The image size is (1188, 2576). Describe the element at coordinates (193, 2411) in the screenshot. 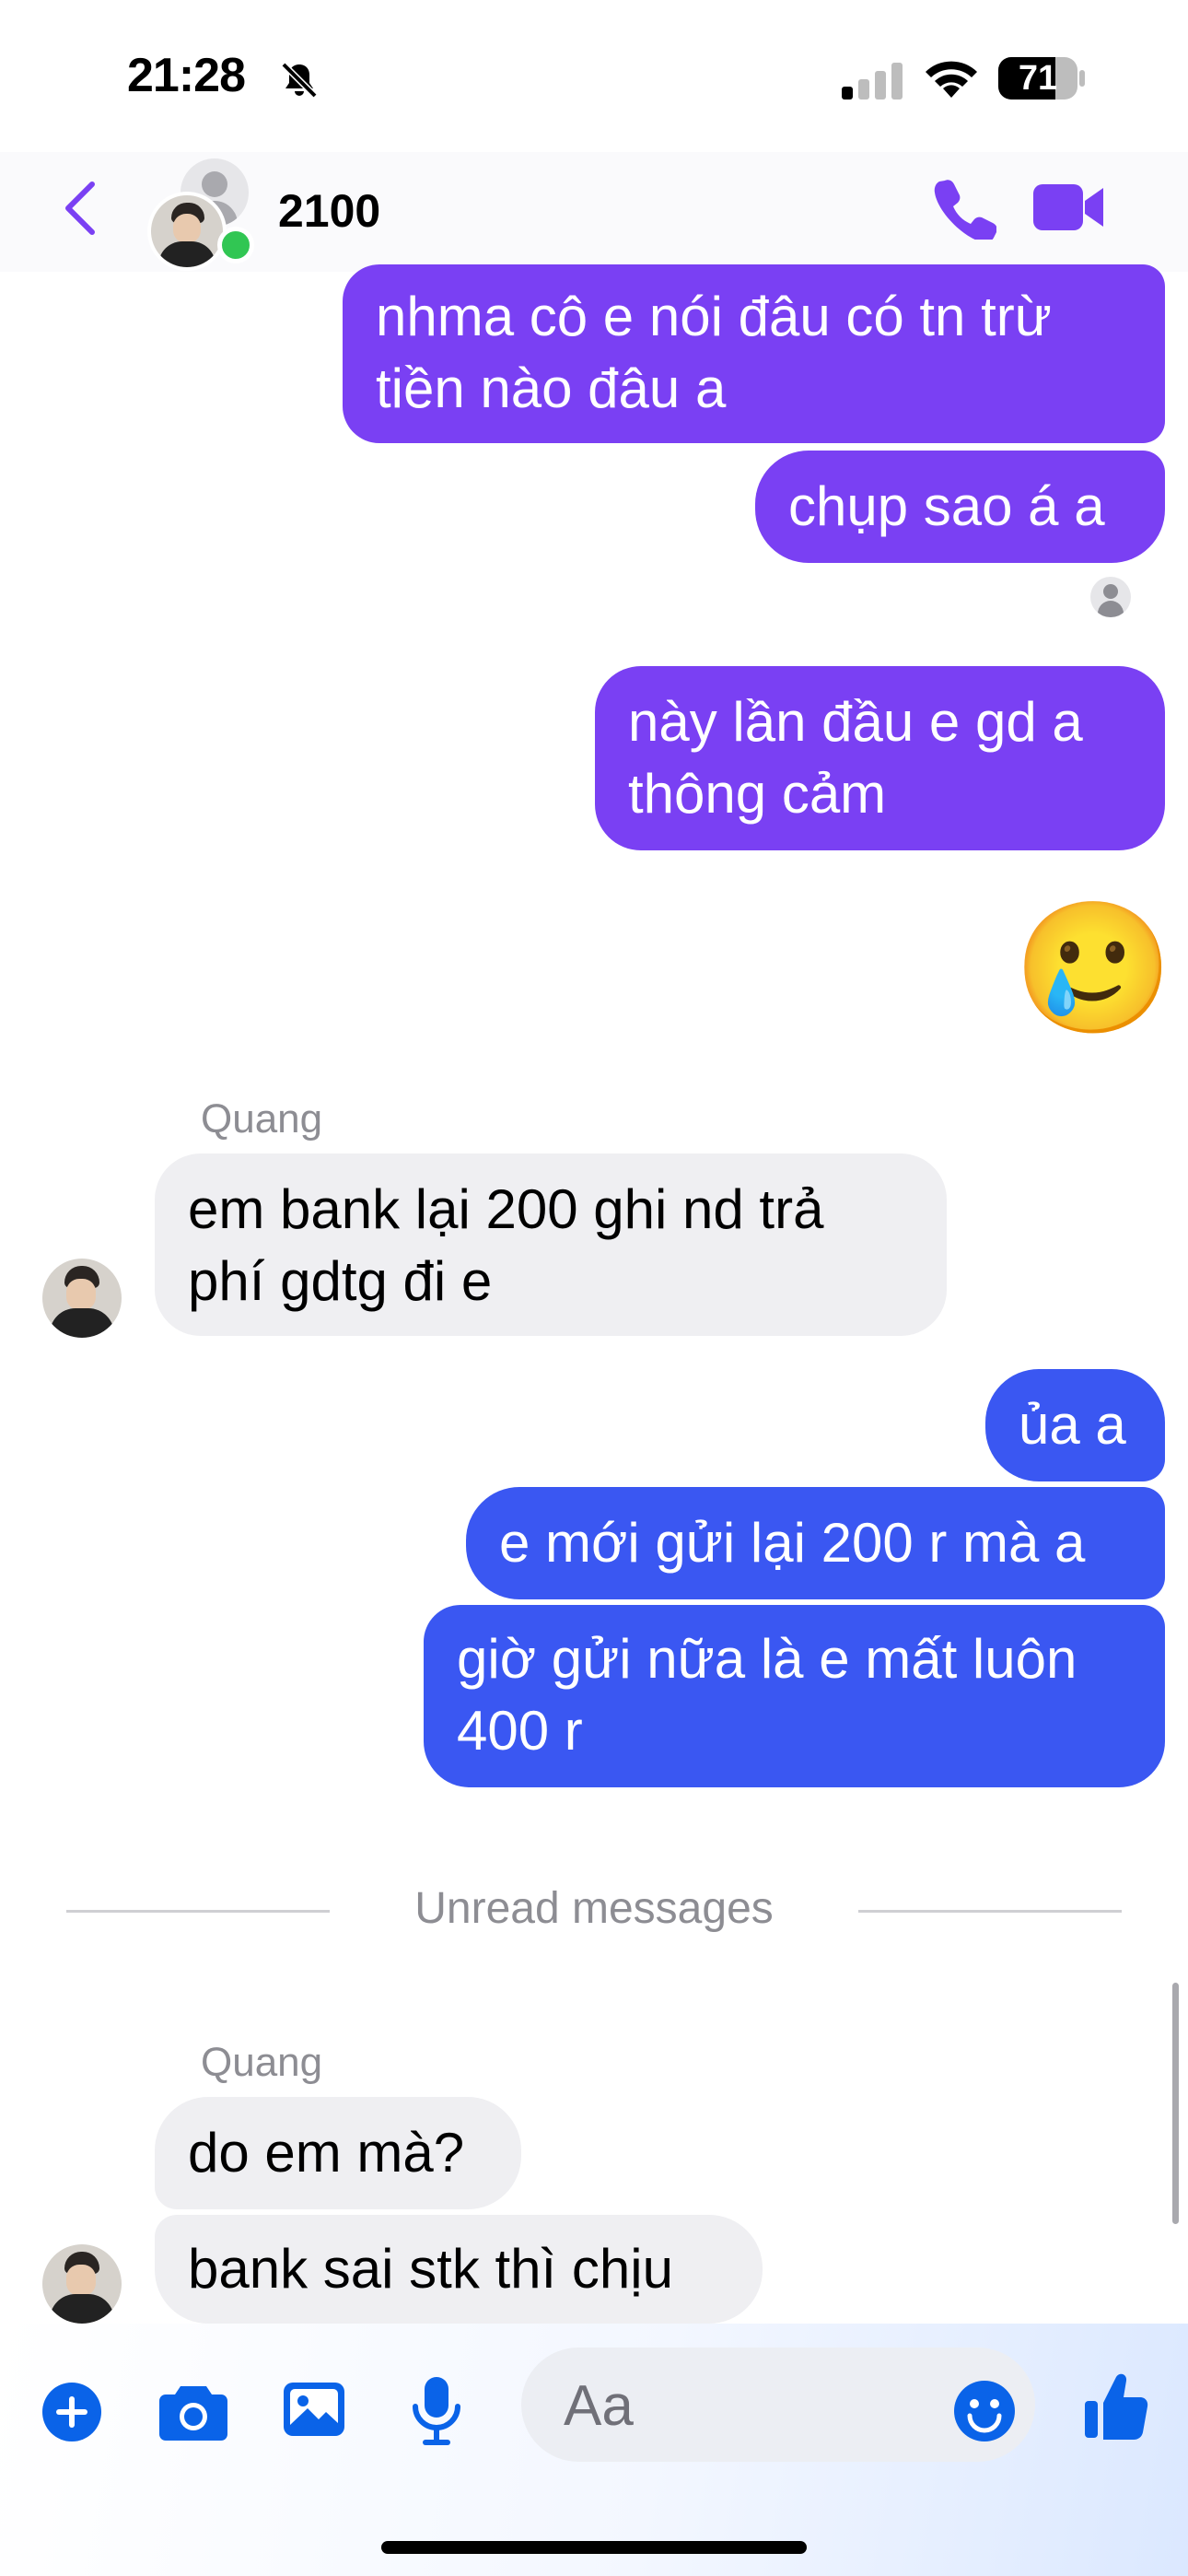

I see `camera-icon` at that location.